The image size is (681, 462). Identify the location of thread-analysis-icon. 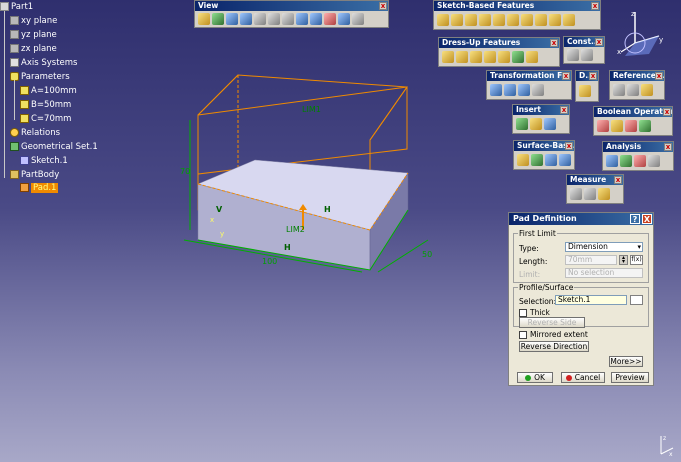
(640, 161).